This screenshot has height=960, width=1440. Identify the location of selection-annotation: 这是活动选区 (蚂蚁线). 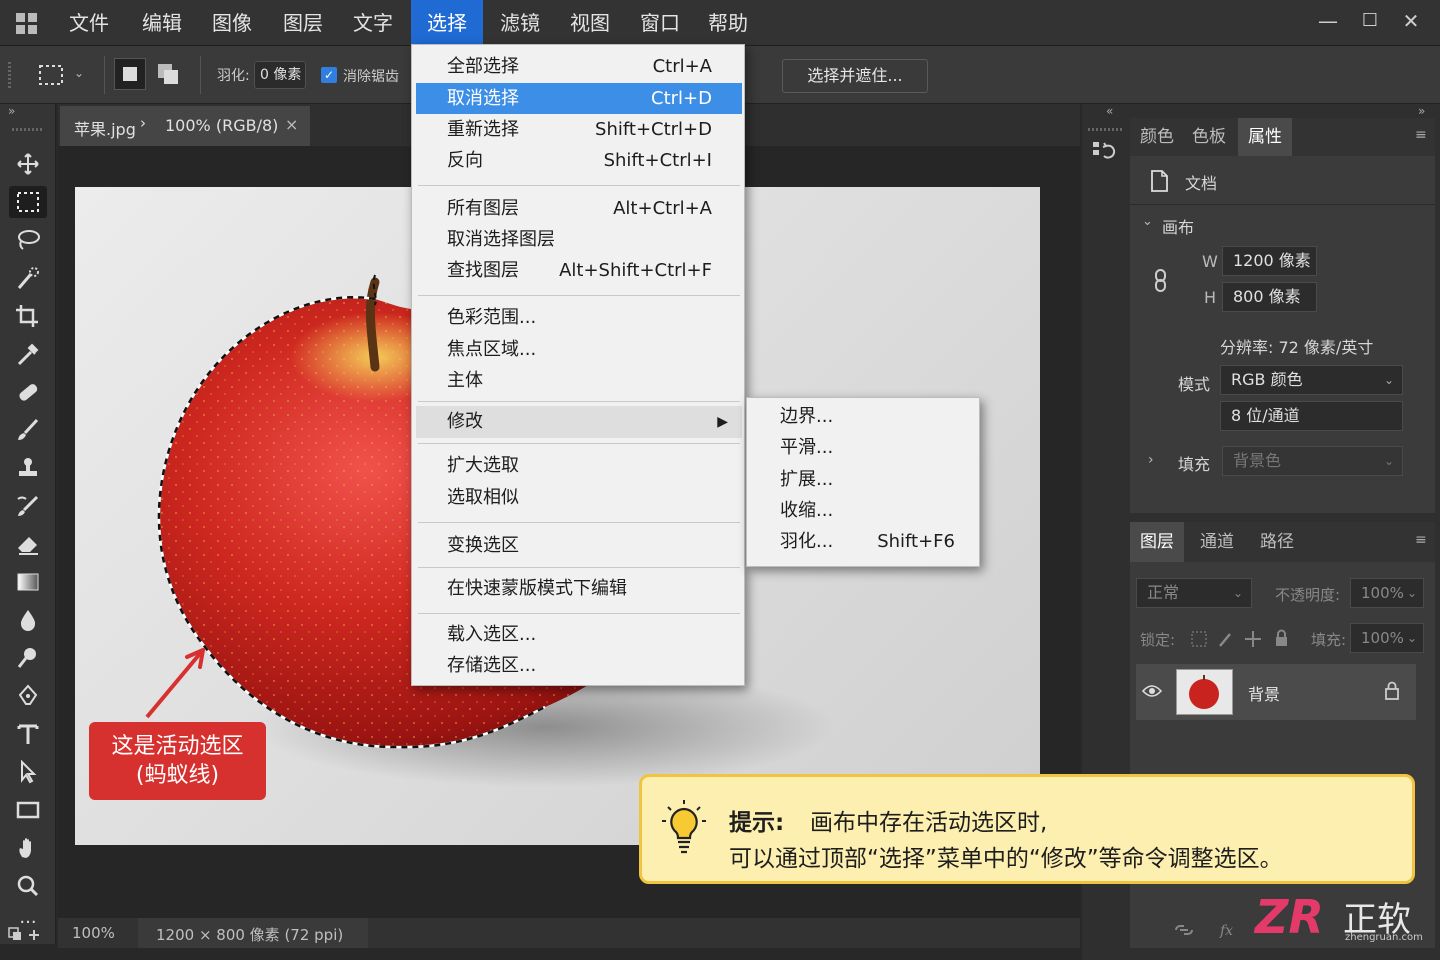
(177, 761).